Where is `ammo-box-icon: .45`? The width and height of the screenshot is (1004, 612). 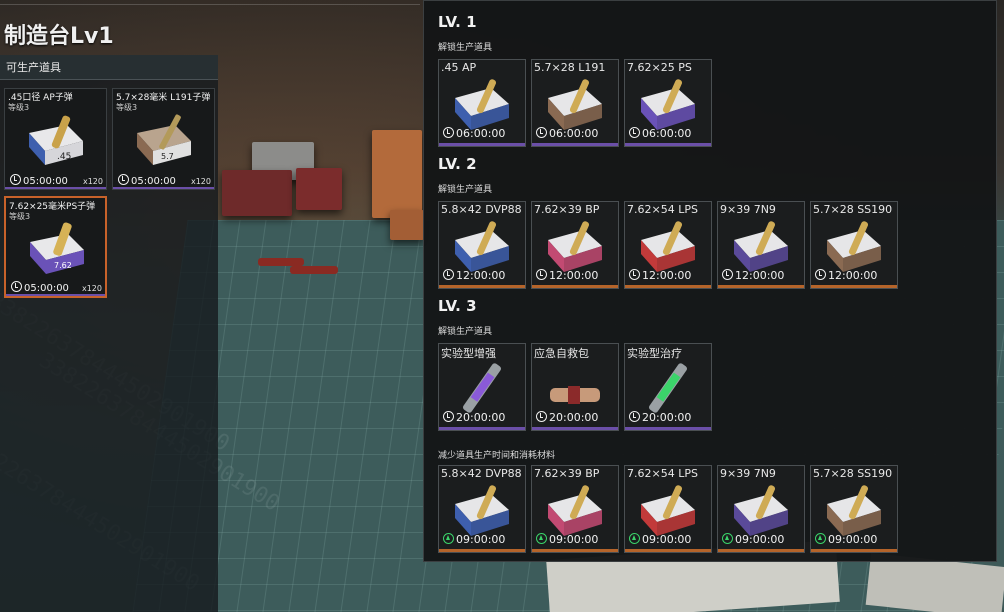
ammo-box-icon: .45 is located at coordinates (56, 140).